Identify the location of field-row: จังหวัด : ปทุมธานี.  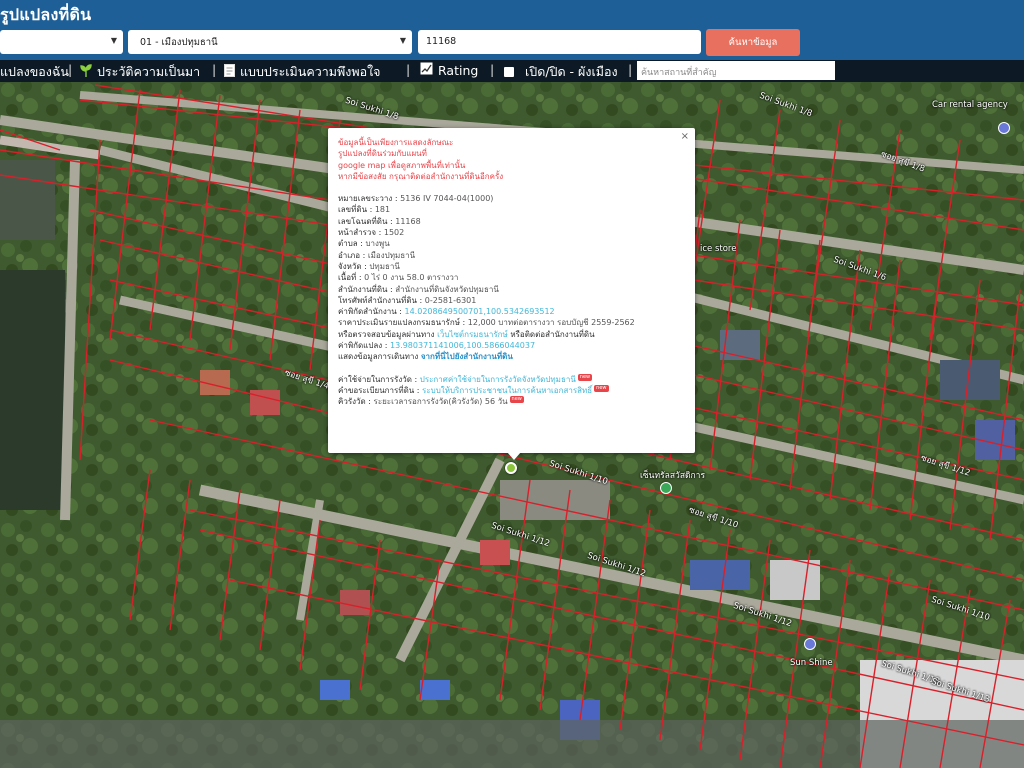
(369, 266).